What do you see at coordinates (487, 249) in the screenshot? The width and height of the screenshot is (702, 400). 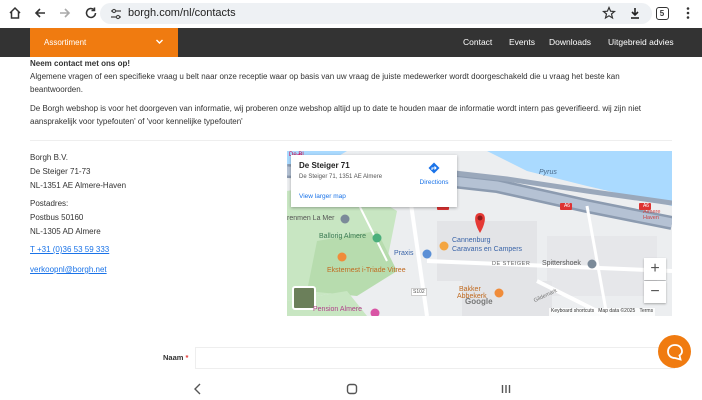 I see `map-label-caravans: Caravans en Campers` at bounding box center [487, 249].